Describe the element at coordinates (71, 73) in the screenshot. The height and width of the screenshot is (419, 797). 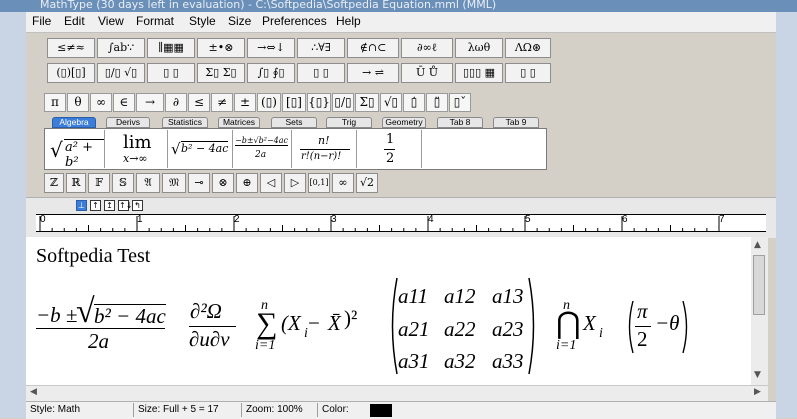
I see `palette-fences: (▯)[▯]` at that location.